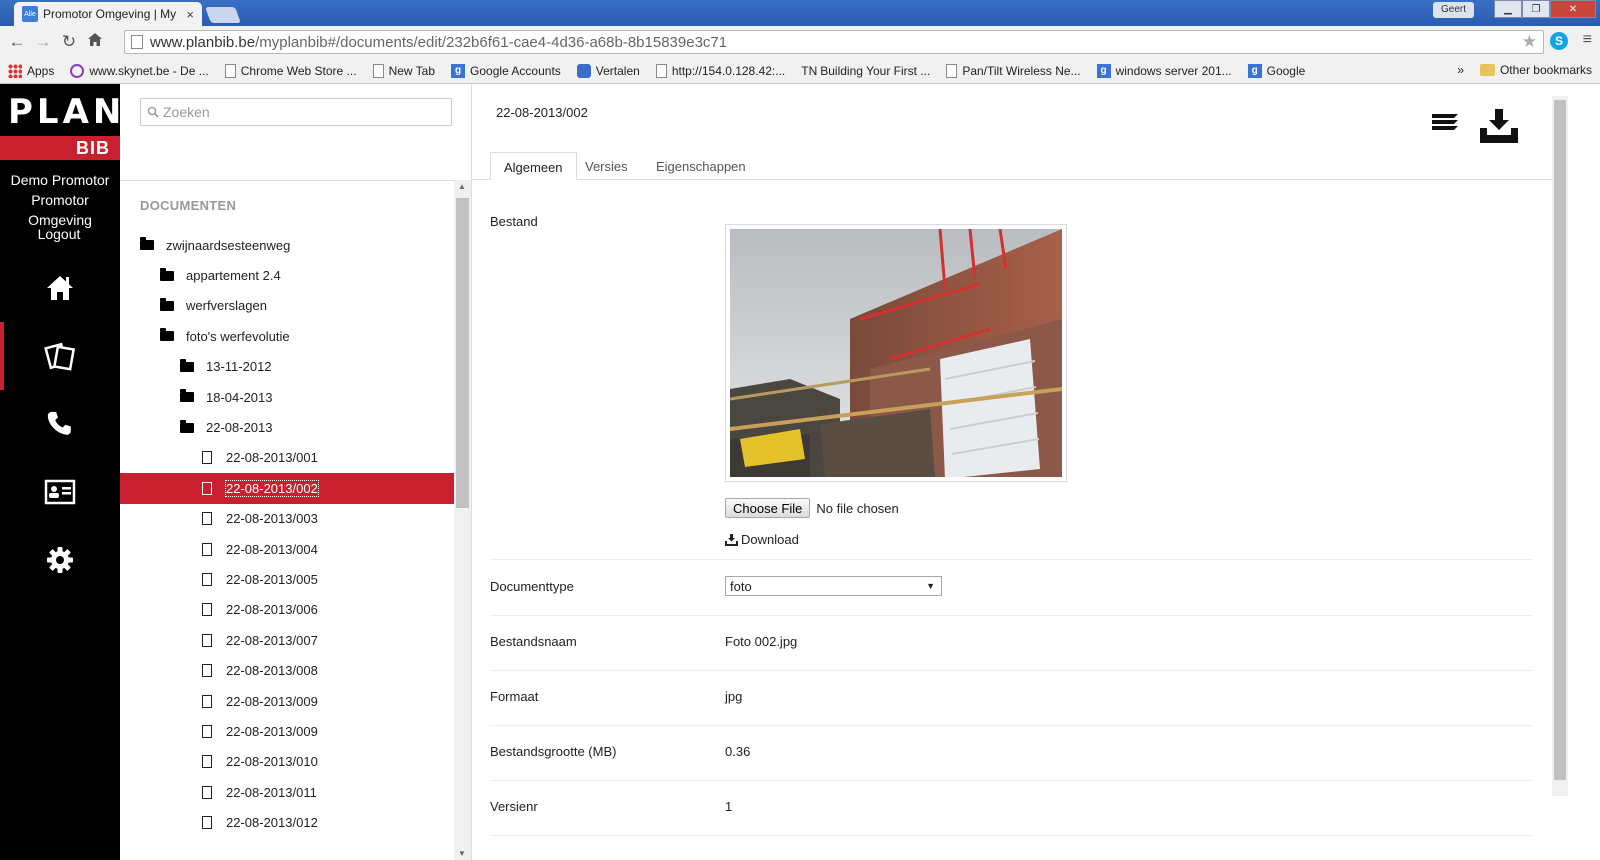  Describe the element at coordinates (43, 42) in the screenshot. I see `forward-icon: →` at that location.